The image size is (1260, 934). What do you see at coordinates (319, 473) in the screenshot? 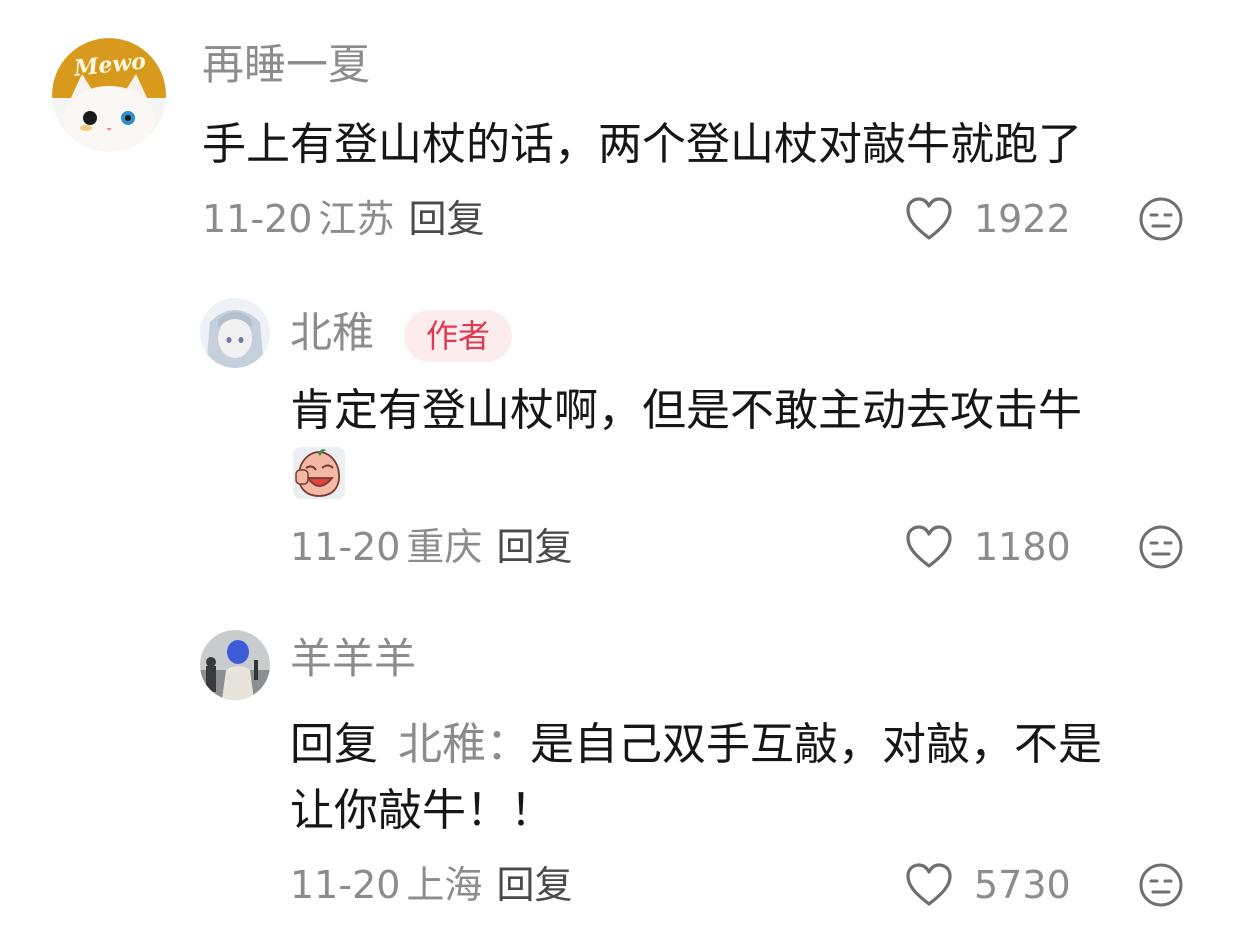
I see `sticker-emoji` at bounding box center [319, 473].